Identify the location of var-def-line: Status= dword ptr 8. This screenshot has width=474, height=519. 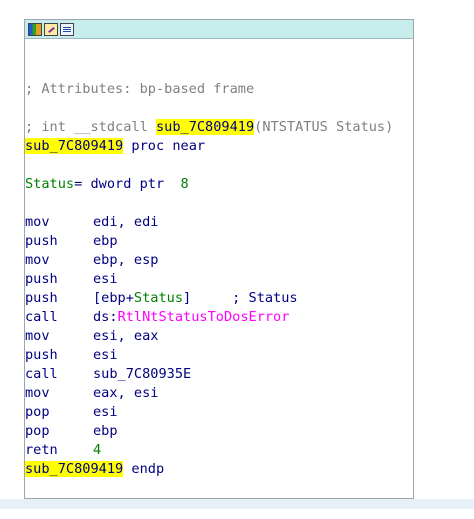
(209, 184).